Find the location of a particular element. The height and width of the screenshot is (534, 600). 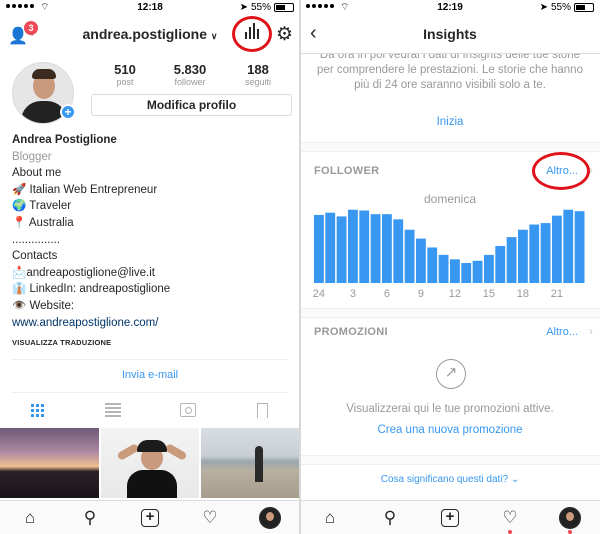

bio-line-2: 🌍 Traveler is located at coordinates (42, 206).